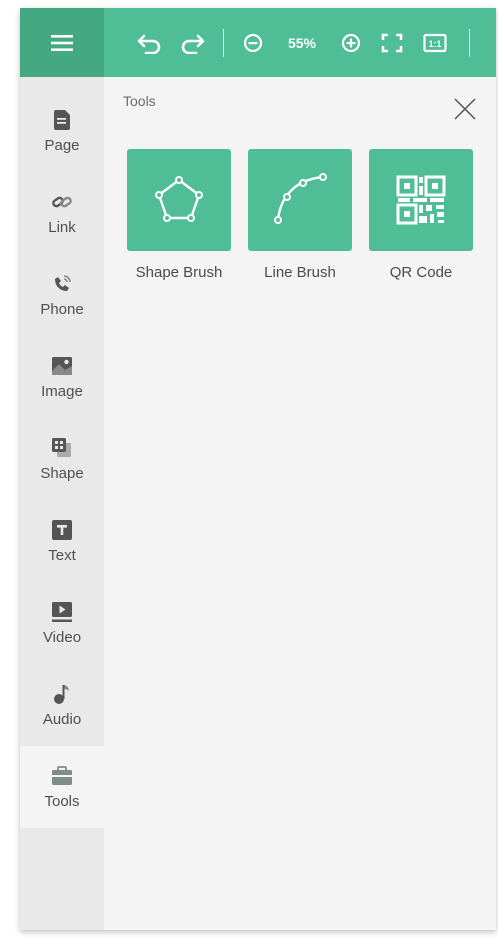 This screenshot has width=498, height=938. I want to click on zoom-level: 55%, so click(302, 42).